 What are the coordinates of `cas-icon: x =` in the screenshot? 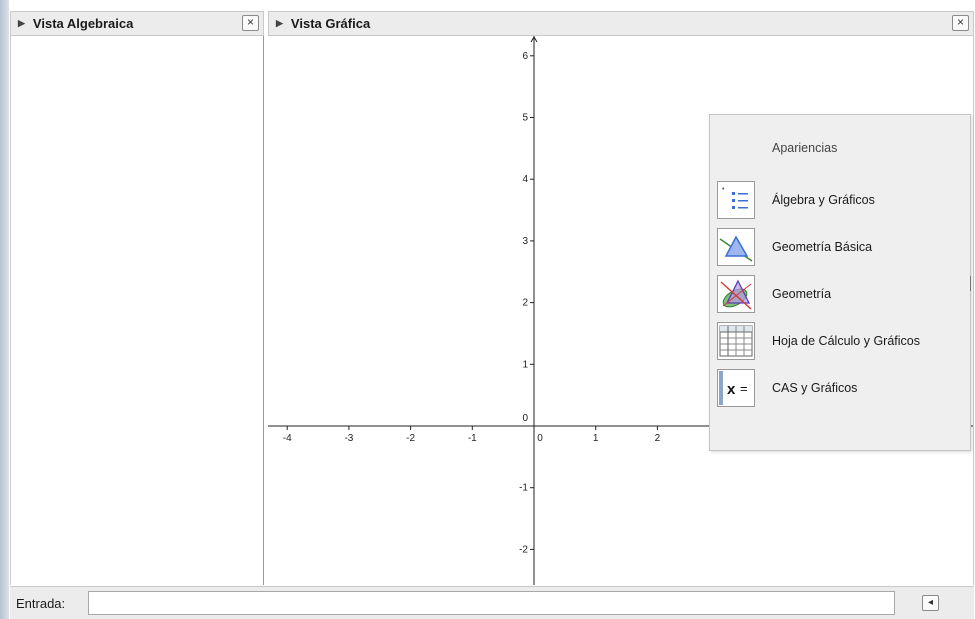 It's located at (736, 388).